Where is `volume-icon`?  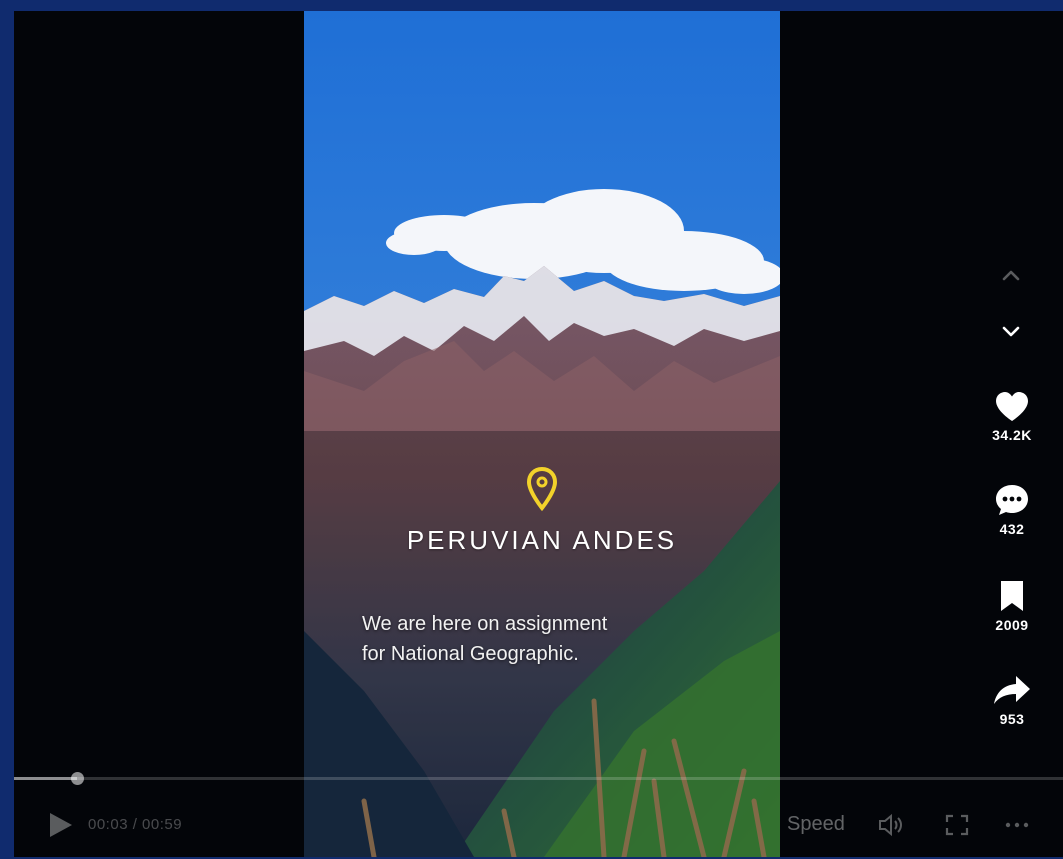 volume-icon is located at coordinates (890, 825).